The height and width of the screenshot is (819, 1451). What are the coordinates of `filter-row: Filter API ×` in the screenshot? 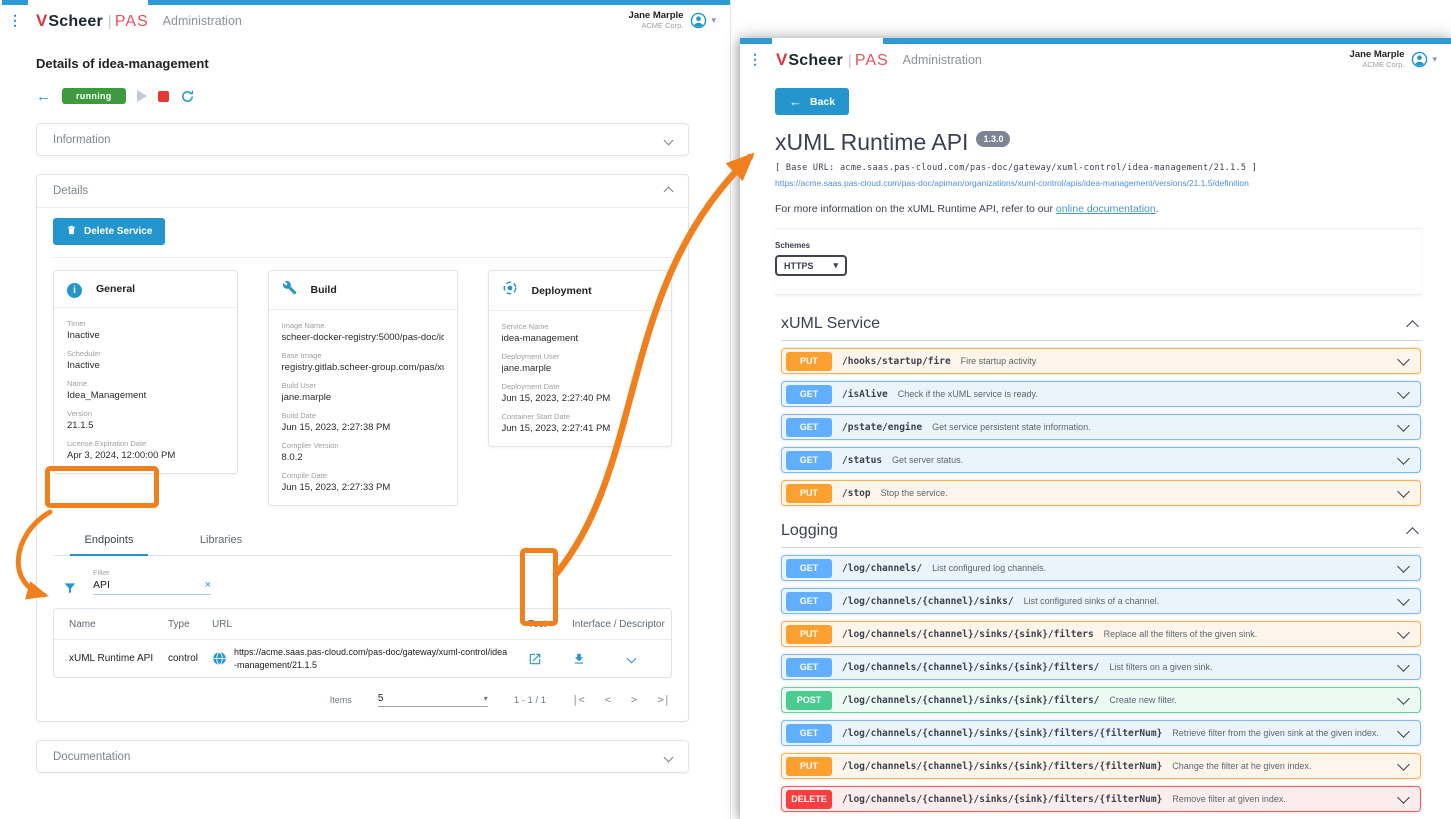 It's located at (362, 581).